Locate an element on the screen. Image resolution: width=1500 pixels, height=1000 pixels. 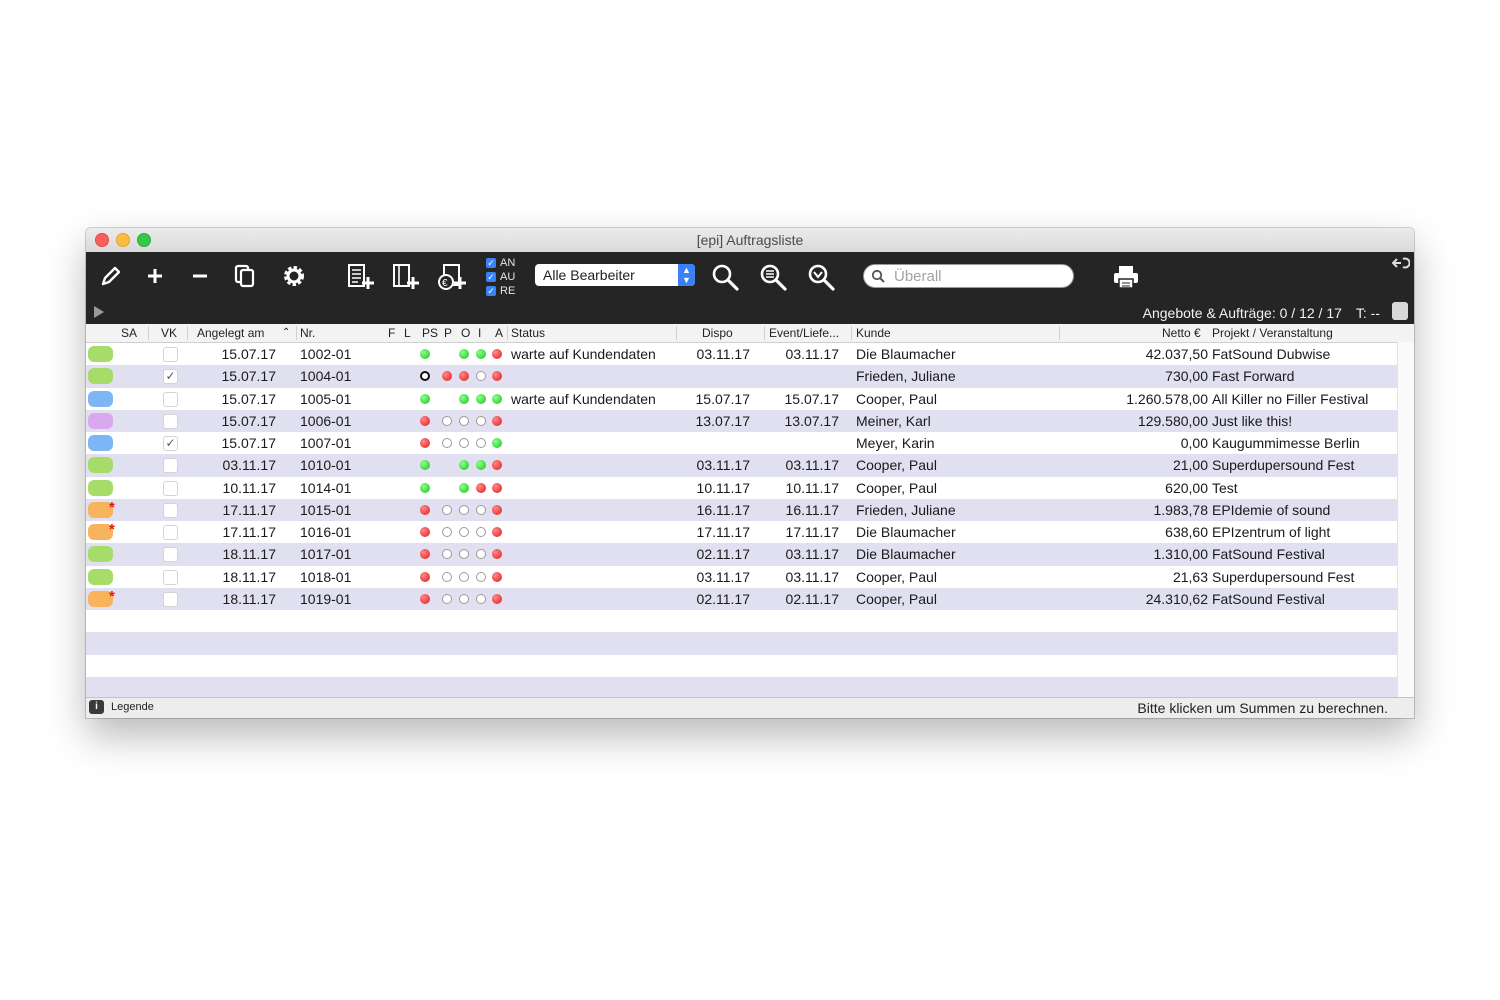
plus-icon is located at coordinates (155, 276).